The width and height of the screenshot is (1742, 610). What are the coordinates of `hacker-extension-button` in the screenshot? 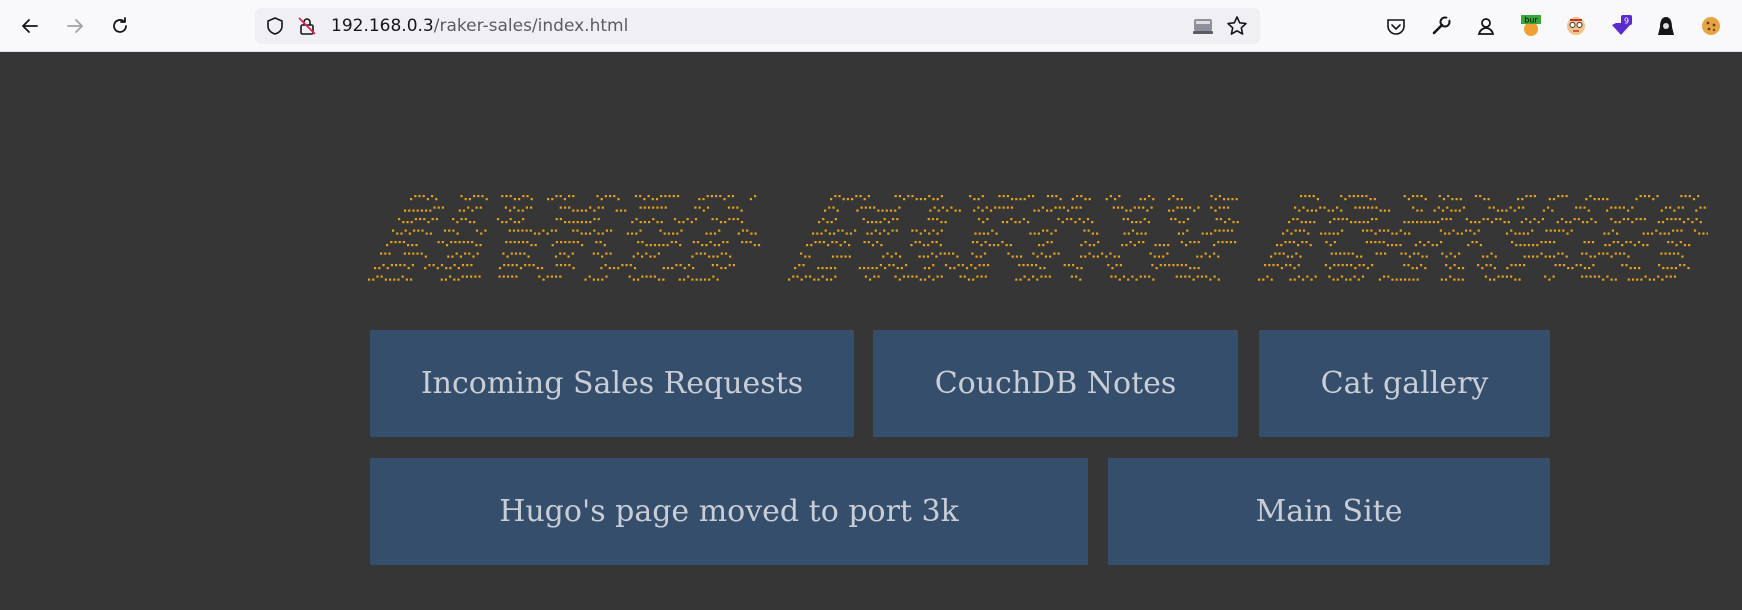 It's located at (1666, 26).